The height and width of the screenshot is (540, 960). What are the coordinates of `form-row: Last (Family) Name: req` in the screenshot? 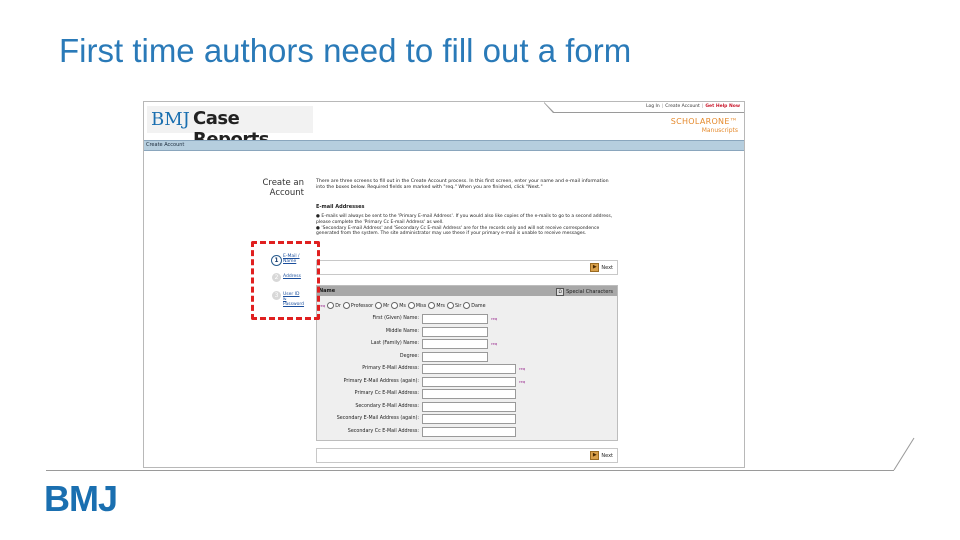 It's located at (467, 344).